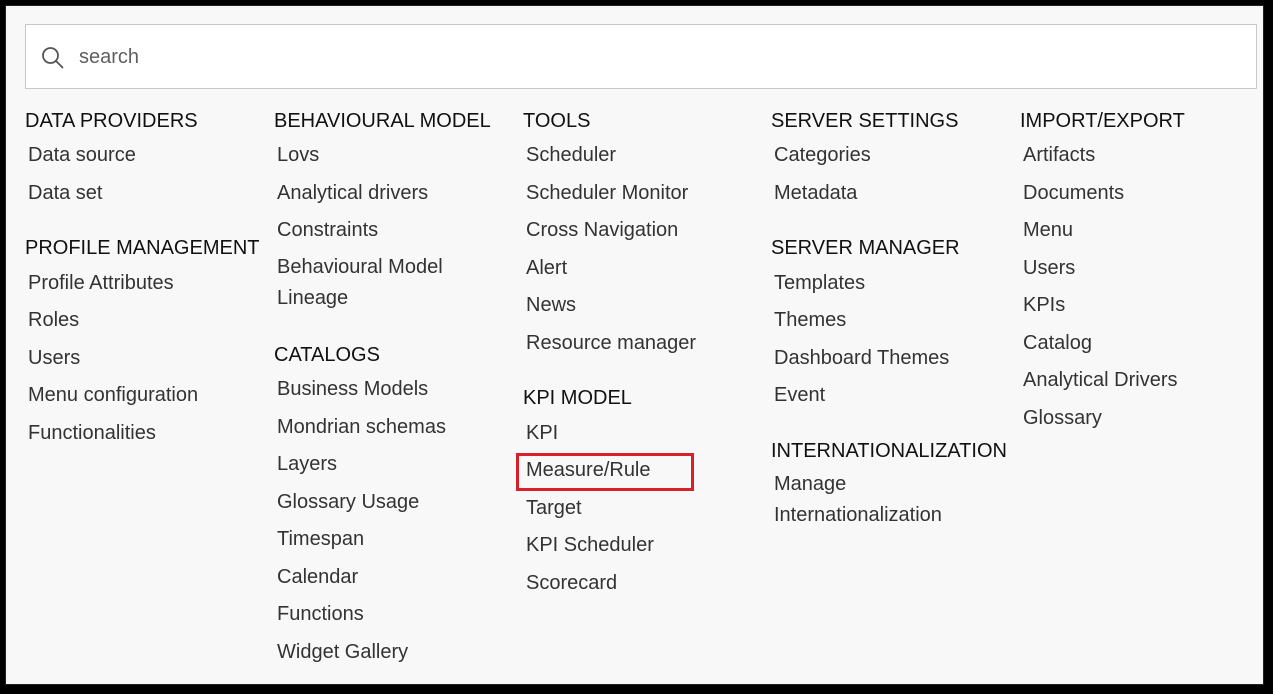  What do you see at coordinates (52, 57) in the screenshot?
I see `search-icon` at bounding box center [52, 57].